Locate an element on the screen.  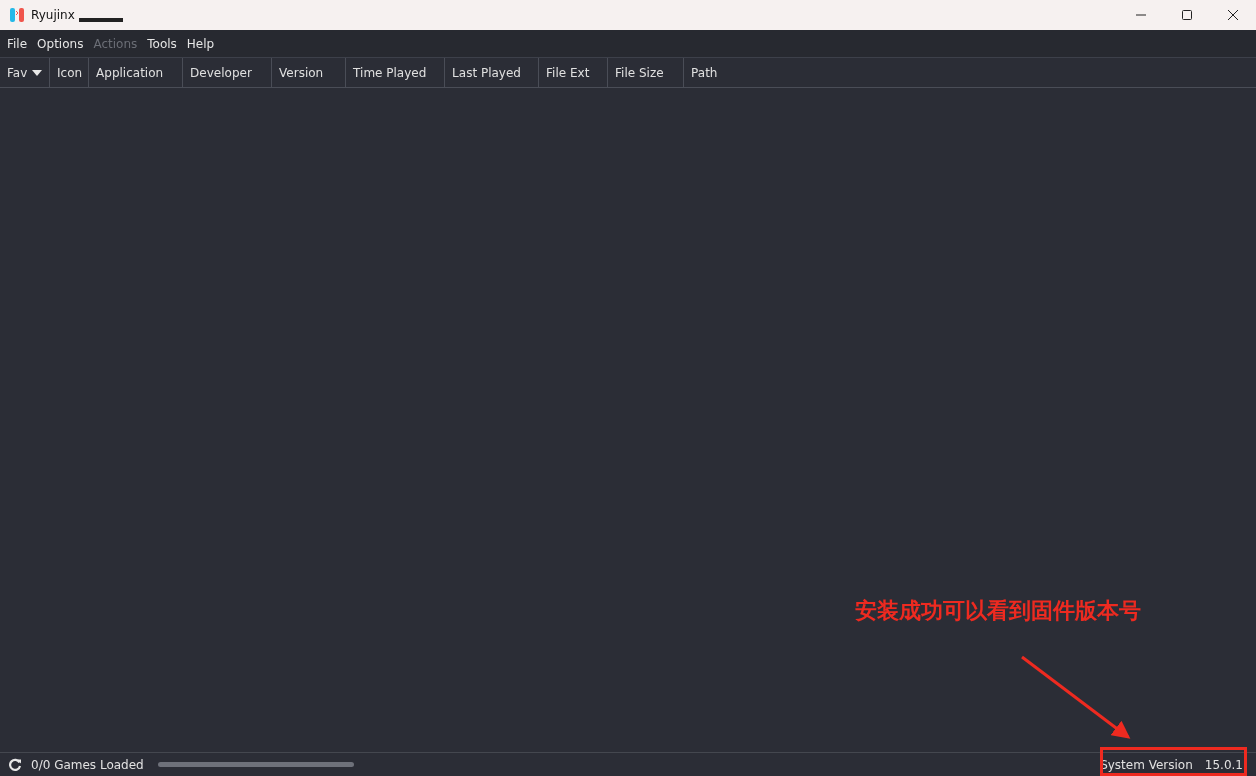
redaction-bar is located at coordinates (100, 20).